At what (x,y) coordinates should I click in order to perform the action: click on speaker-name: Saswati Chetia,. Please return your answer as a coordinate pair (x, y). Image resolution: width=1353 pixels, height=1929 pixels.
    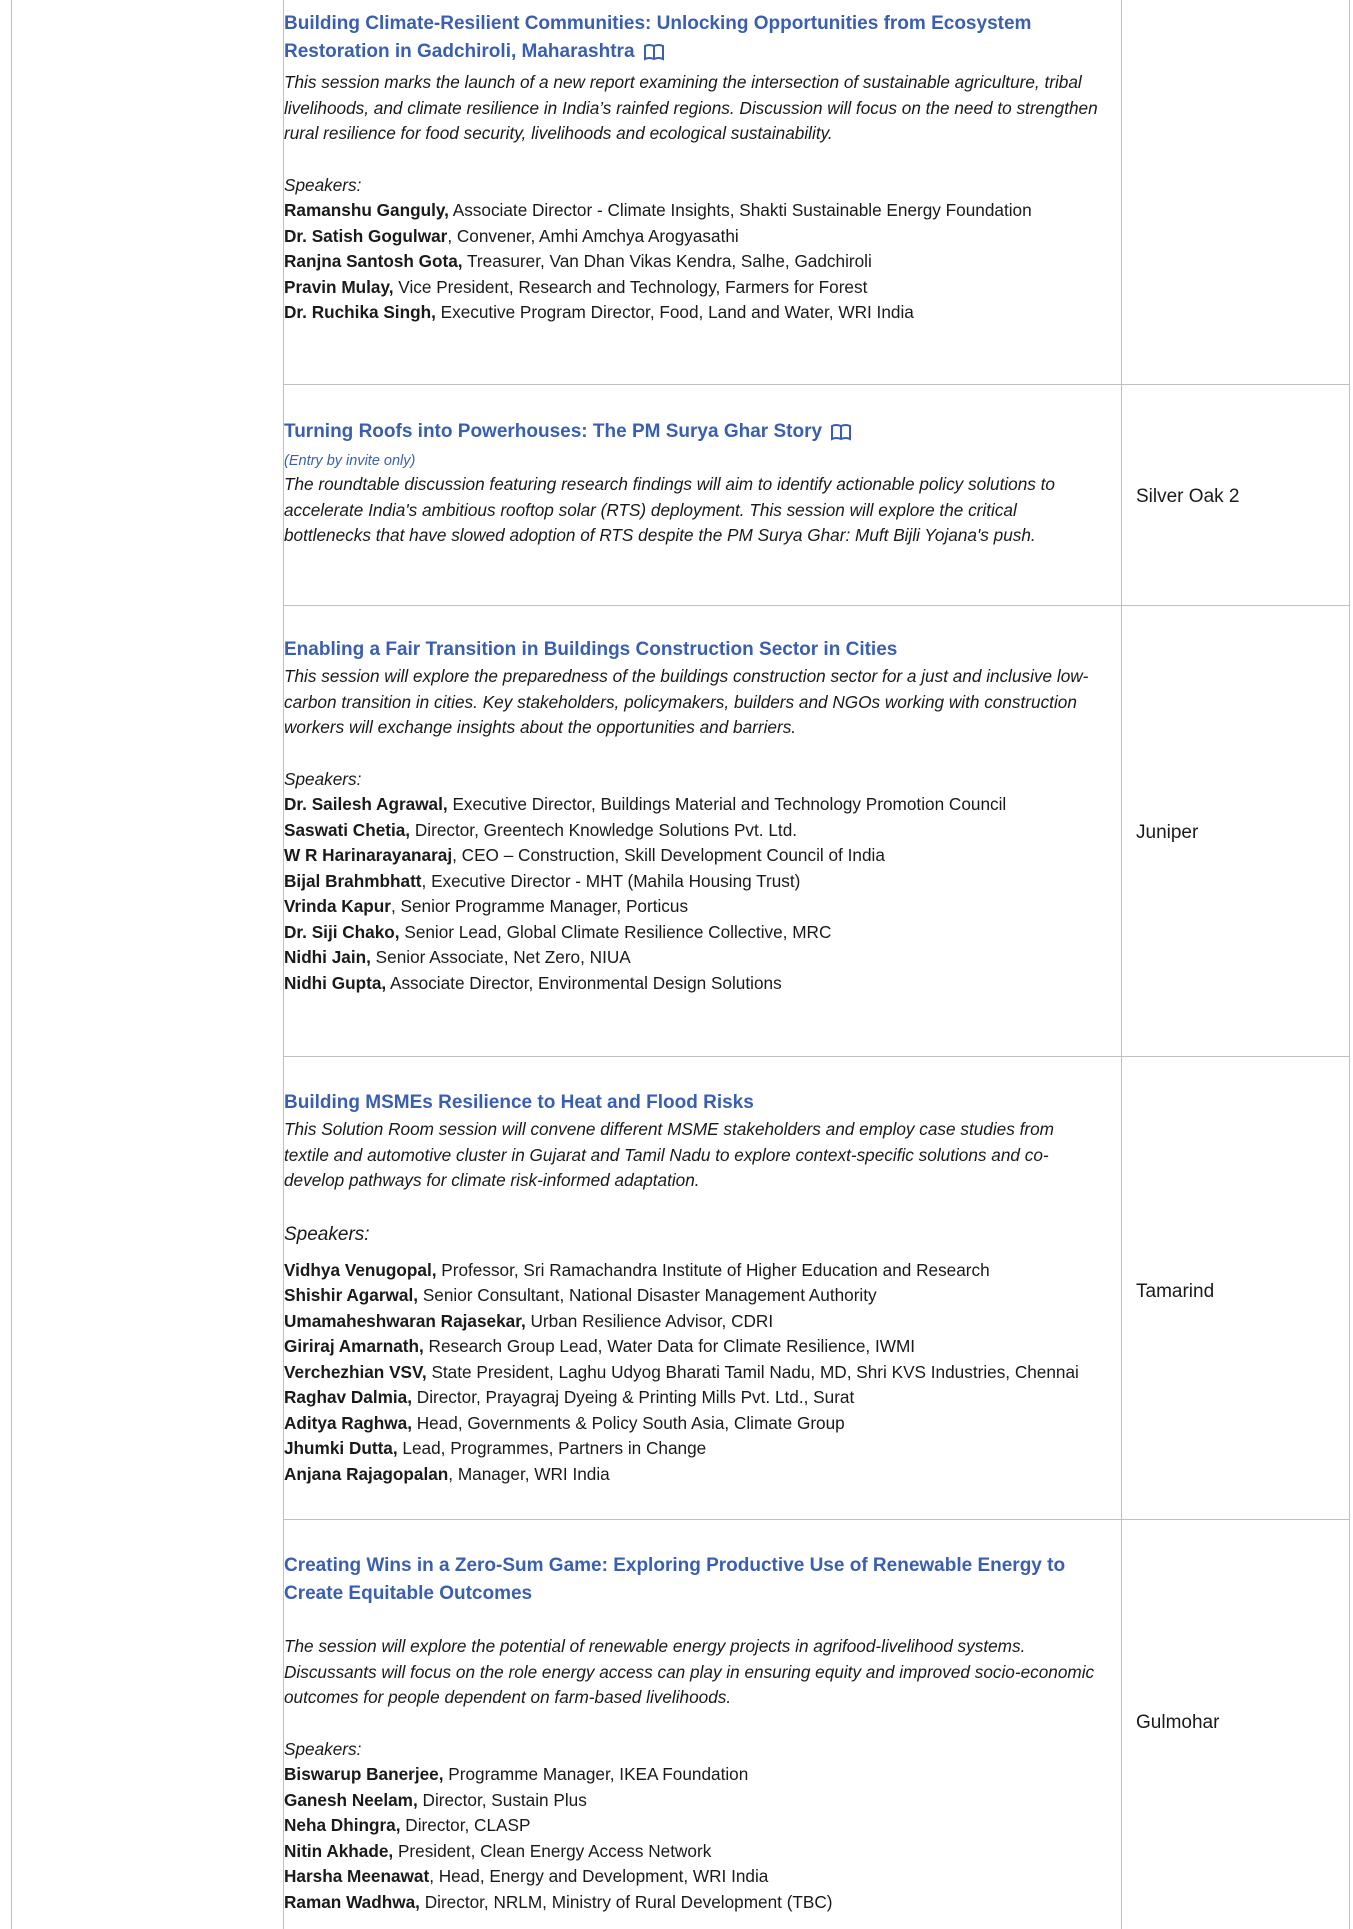
    Looking at the image, I should click on (347, 829).